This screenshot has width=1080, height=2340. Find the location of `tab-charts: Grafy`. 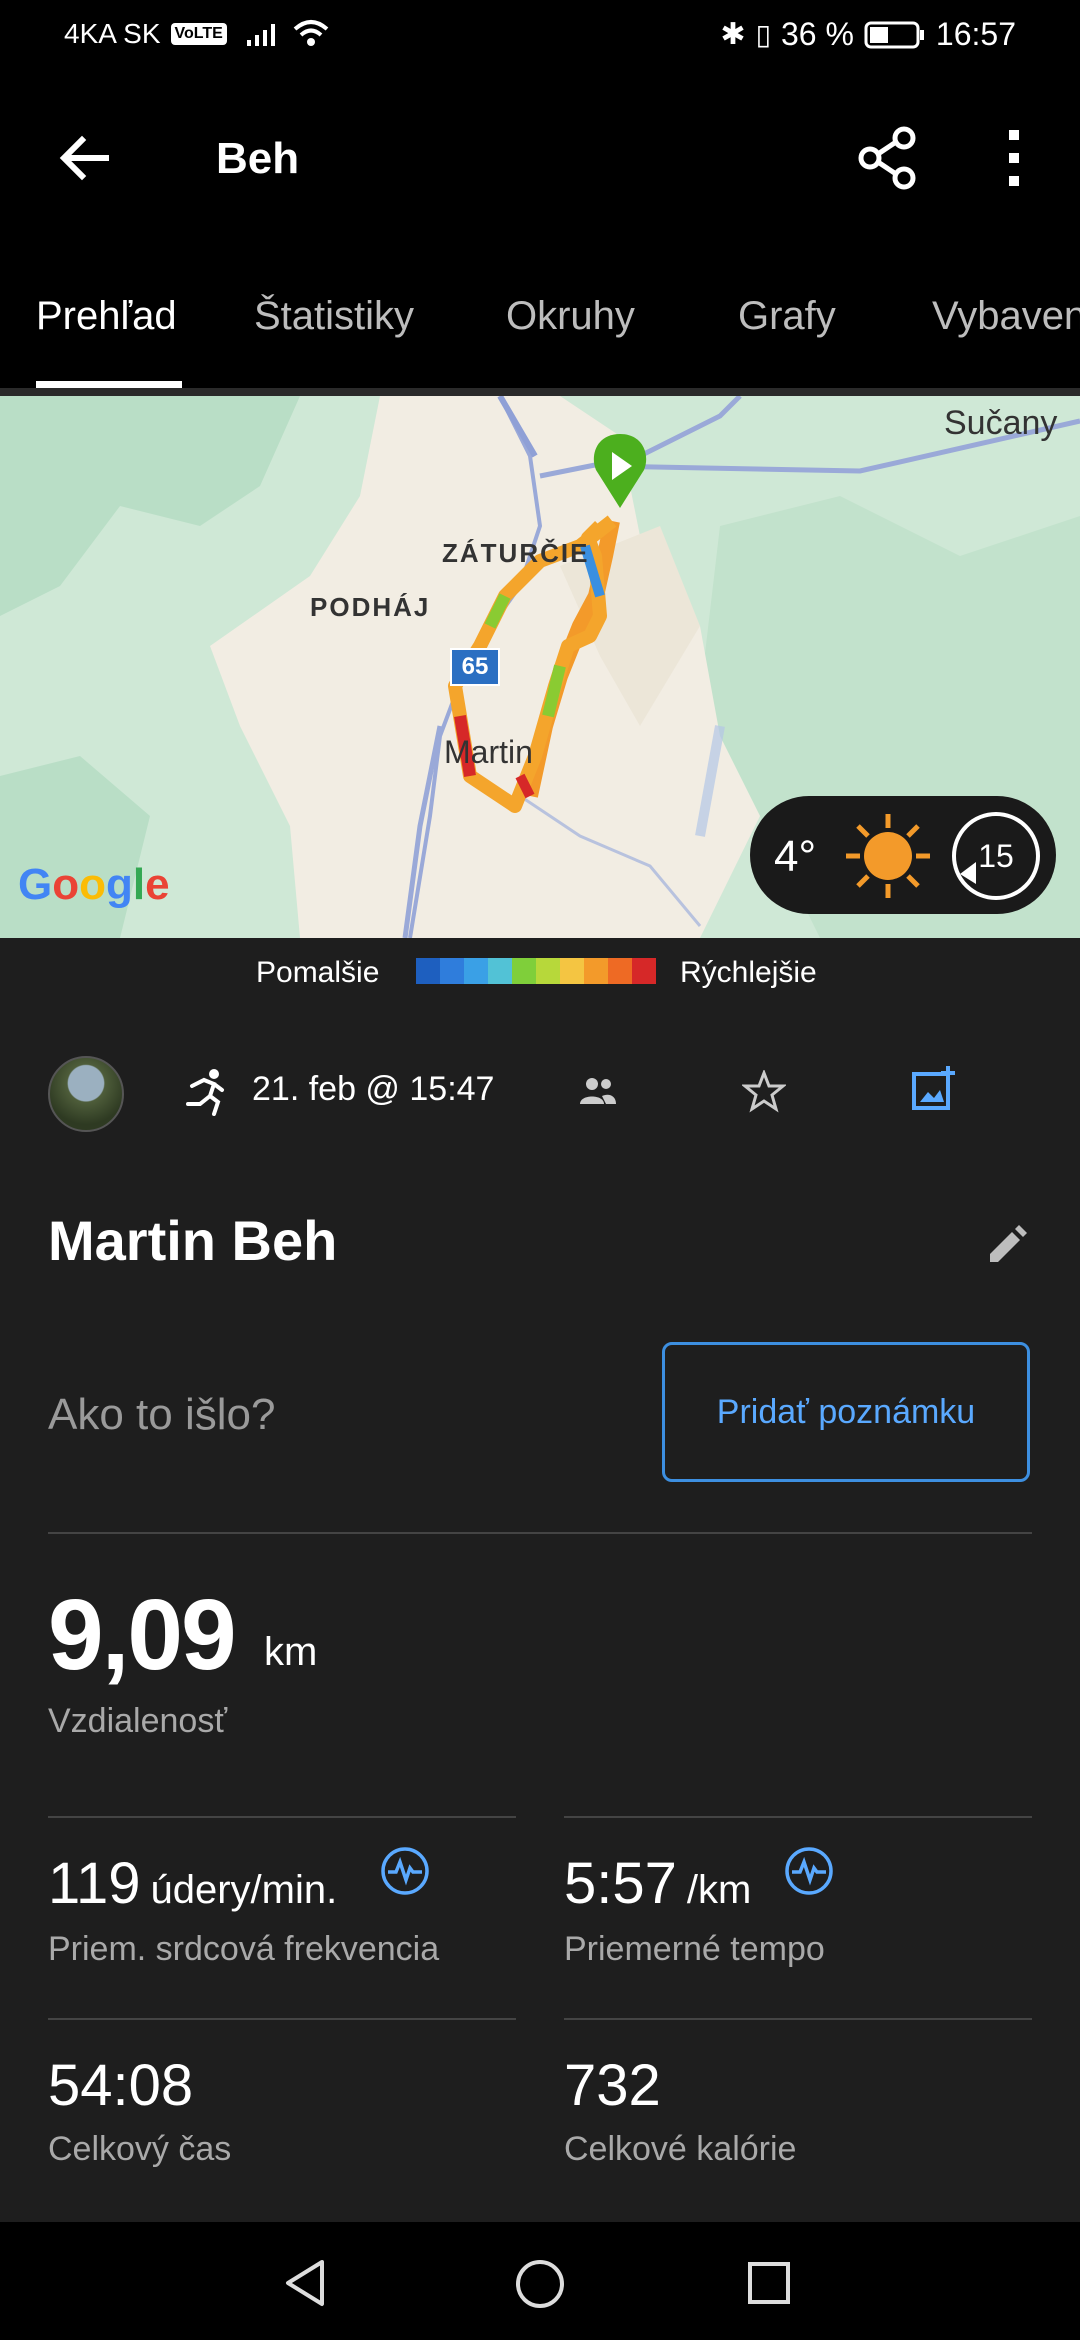

tab-charts: Grafy is located at coordinates (787, 316).